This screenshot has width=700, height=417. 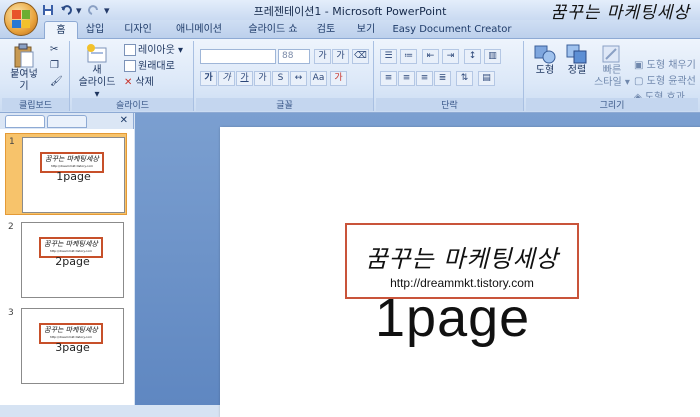 What do you see at coordinates (452, 318) in the screenshot?
I see `slide-page-label: 1page` at bounding box center [452, 318].